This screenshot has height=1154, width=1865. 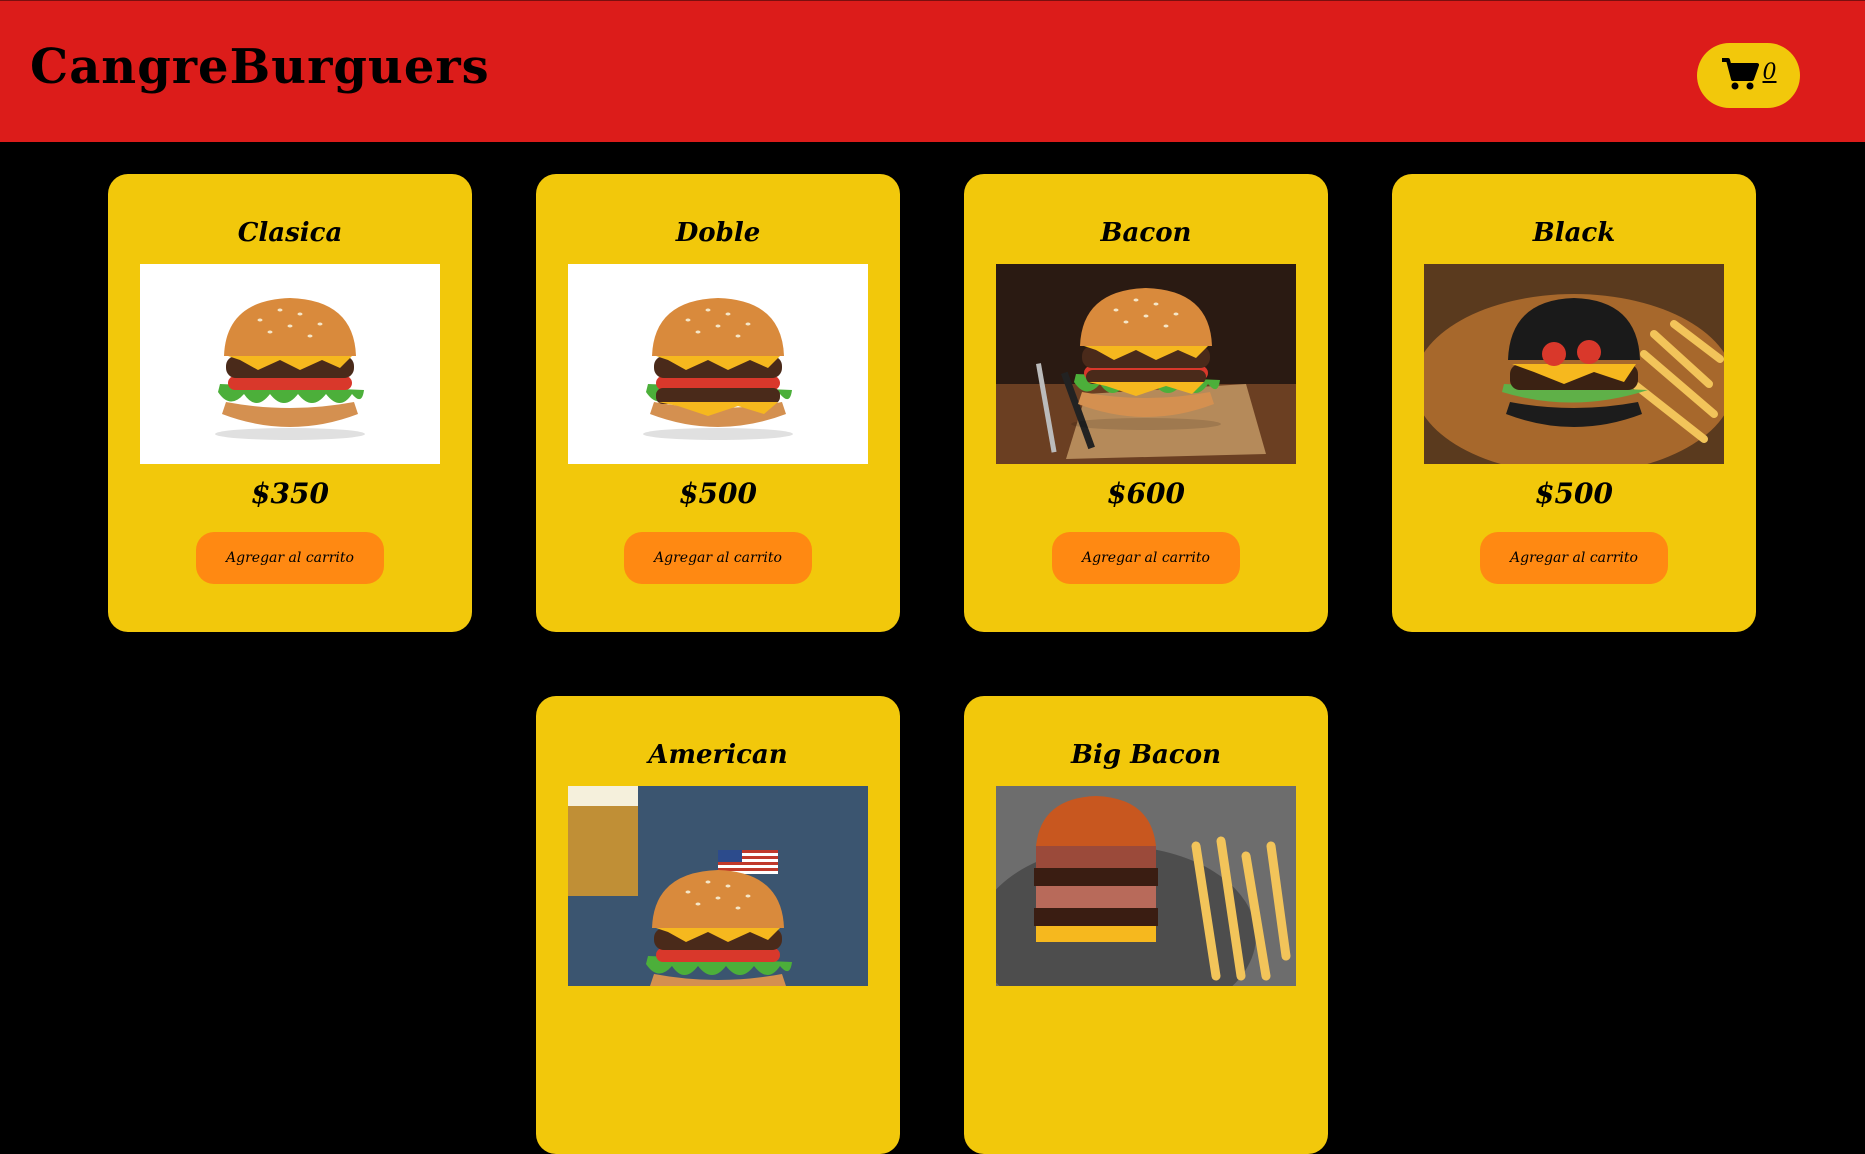 I want to click on product-card: Bacon $600 Agregar al carrito, so click(x=1146, y=403).